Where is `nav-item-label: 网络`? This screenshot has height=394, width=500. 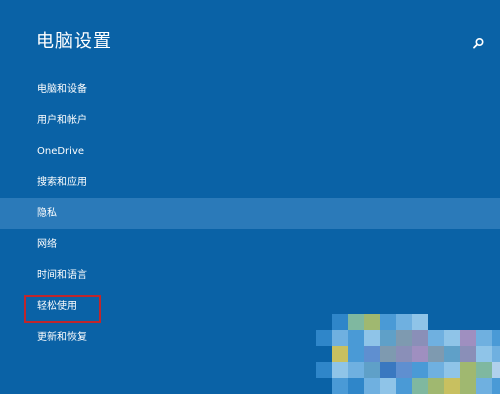
nav-item-label: 网络 is located at coordinates (47, 244).